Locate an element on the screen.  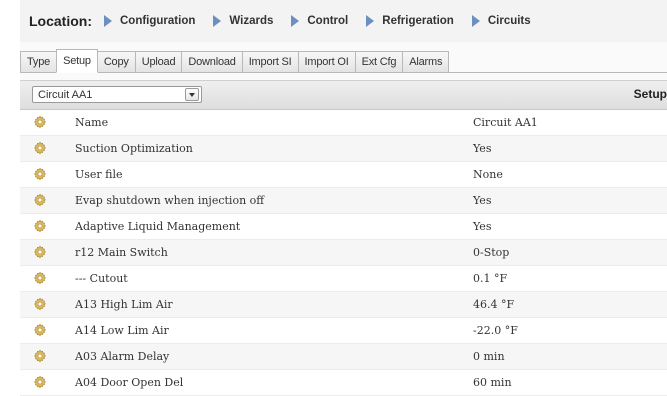
table-row: User file None is located at coordinates (343, 175).